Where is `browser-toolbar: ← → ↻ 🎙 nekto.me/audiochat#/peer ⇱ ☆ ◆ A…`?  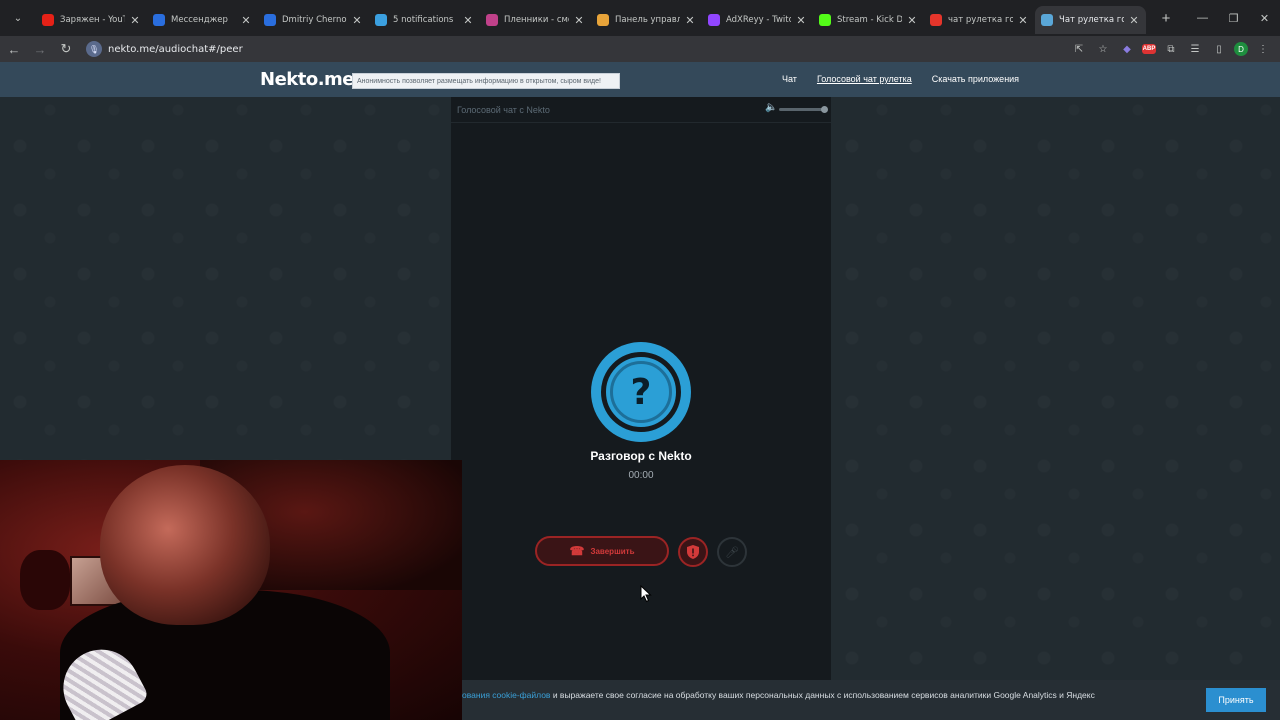 browser-toolbar: ← → ↻ 🎙 nekto.me/audiochat#/peer ⇱ ☆ ◆ A… is located at coordinates (640, 49).